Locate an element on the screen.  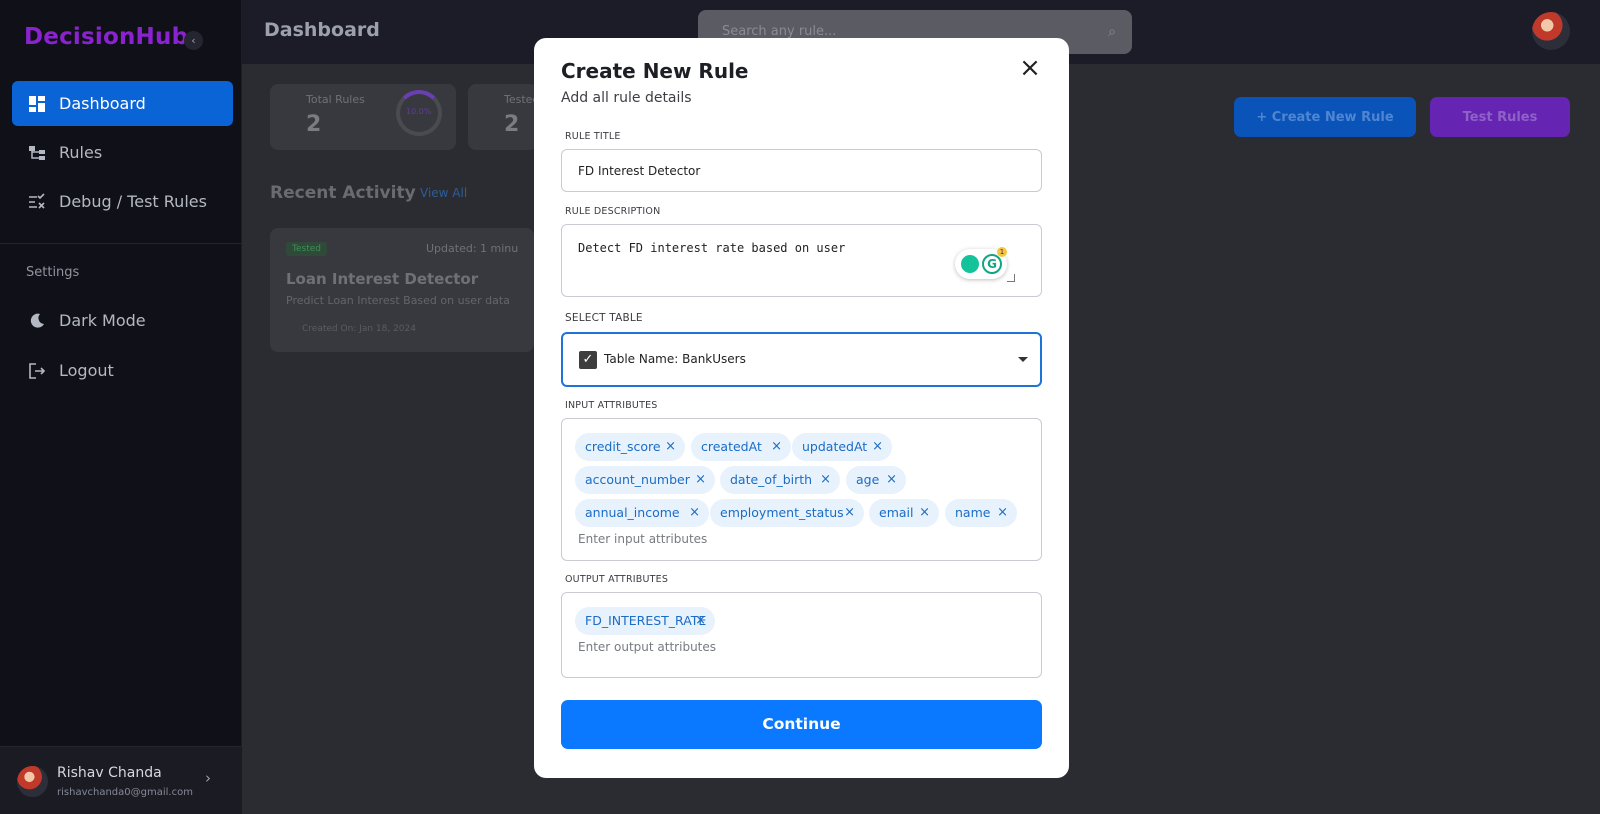
stat-card-total-rules: Total Rules 2 10.0% is located at coordinates (363, 117).